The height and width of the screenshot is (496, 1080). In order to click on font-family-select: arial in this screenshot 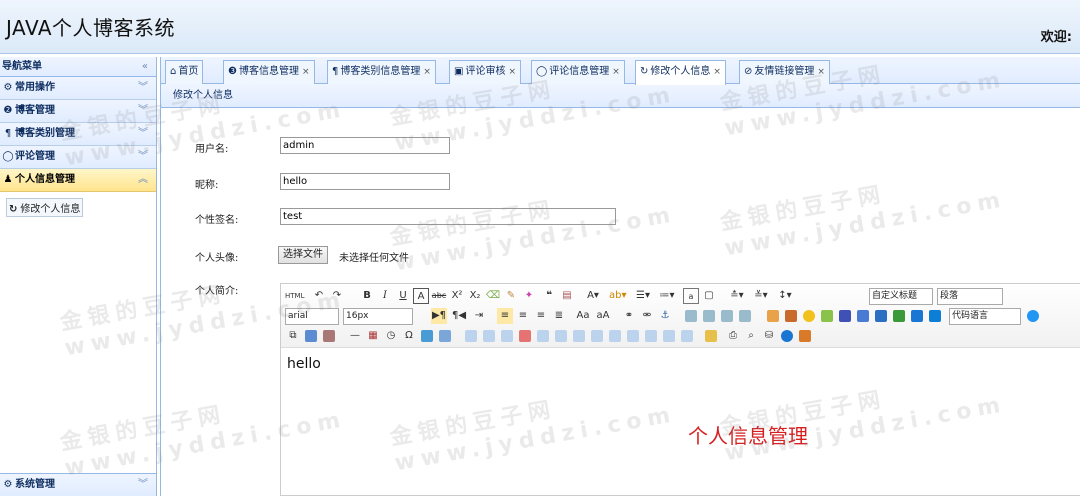, I will do `click(312, 316)`.